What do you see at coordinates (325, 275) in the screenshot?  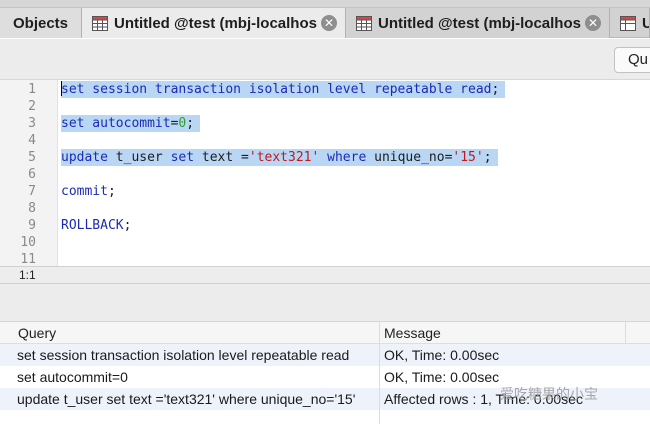 I see `editor-status-bar: 1:1` at bounding box center [325, 275].